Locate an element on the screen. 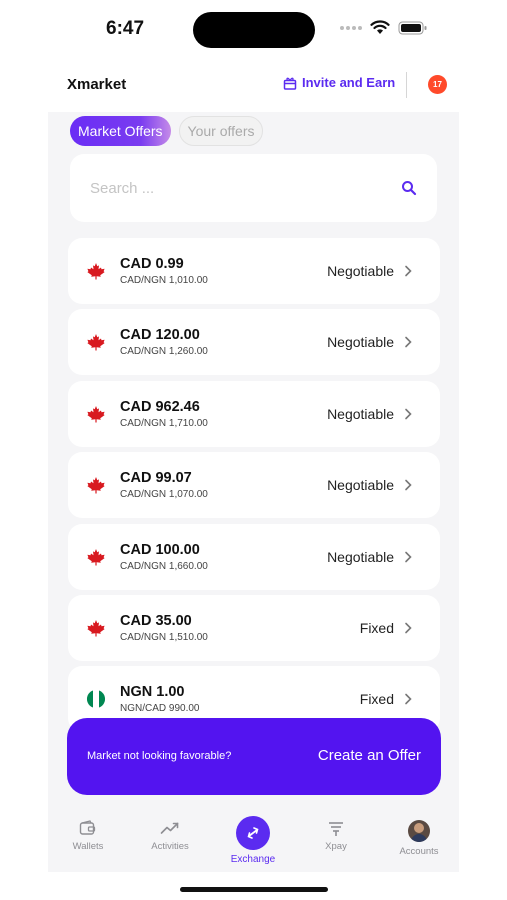  offer-amount: CAD 120.00 is located at coordinates (160, 335).